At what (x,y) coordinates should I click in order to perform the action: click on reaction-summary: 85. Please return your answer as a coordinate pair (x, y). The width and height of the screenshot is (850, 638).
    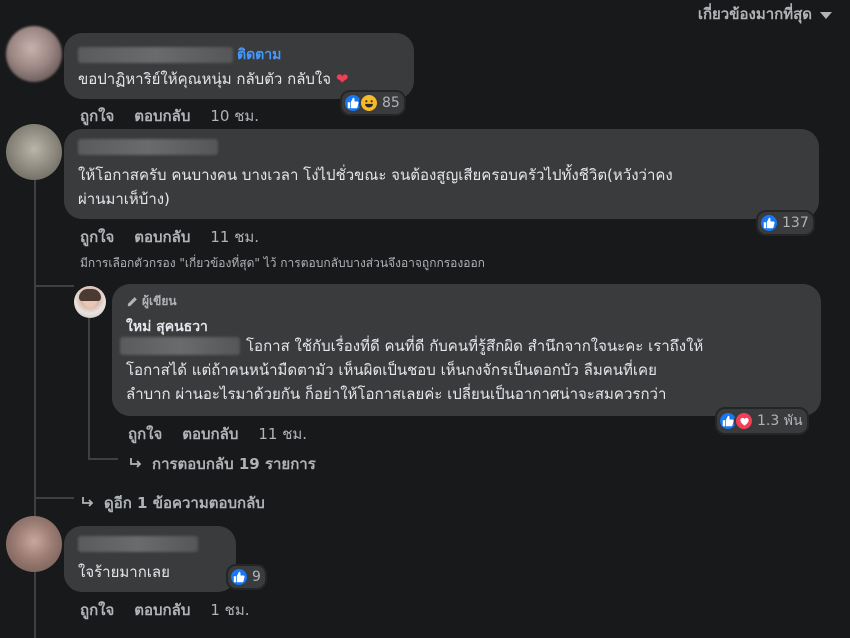
    Looking at the image, I should click on (373, 103).